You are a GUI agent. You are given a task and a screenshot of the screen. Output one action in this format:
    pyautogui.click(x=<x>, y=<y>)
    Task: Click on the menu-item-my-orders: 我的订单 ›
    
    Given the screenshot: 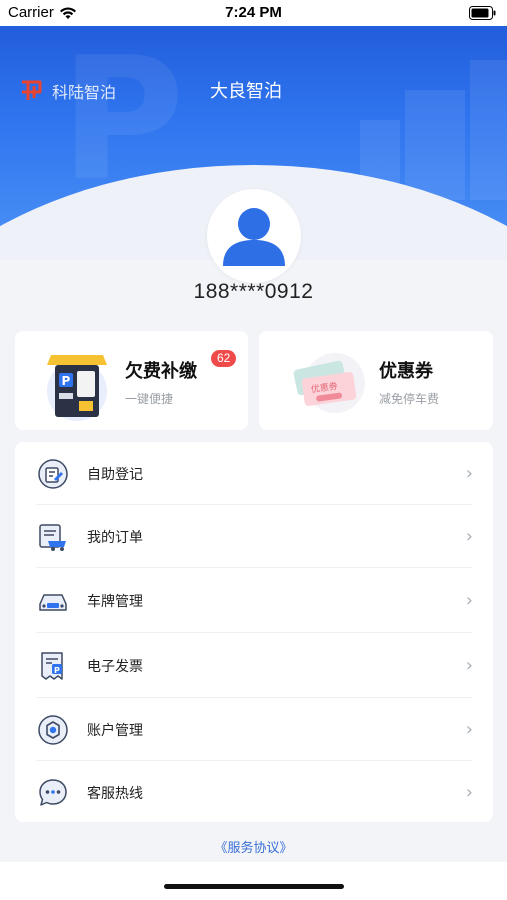 What is the action you would take?
    pyautogui.click(x=254, y=536)
    